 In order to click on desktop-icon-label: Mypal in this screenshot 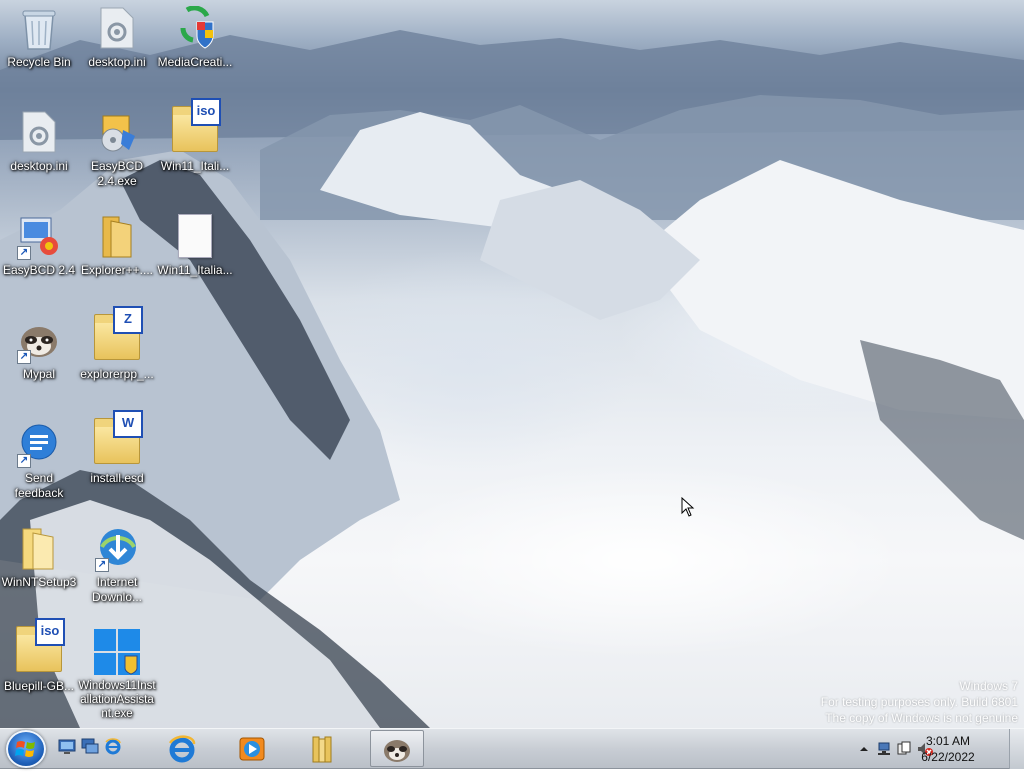, I will do `click(38, 374)`.